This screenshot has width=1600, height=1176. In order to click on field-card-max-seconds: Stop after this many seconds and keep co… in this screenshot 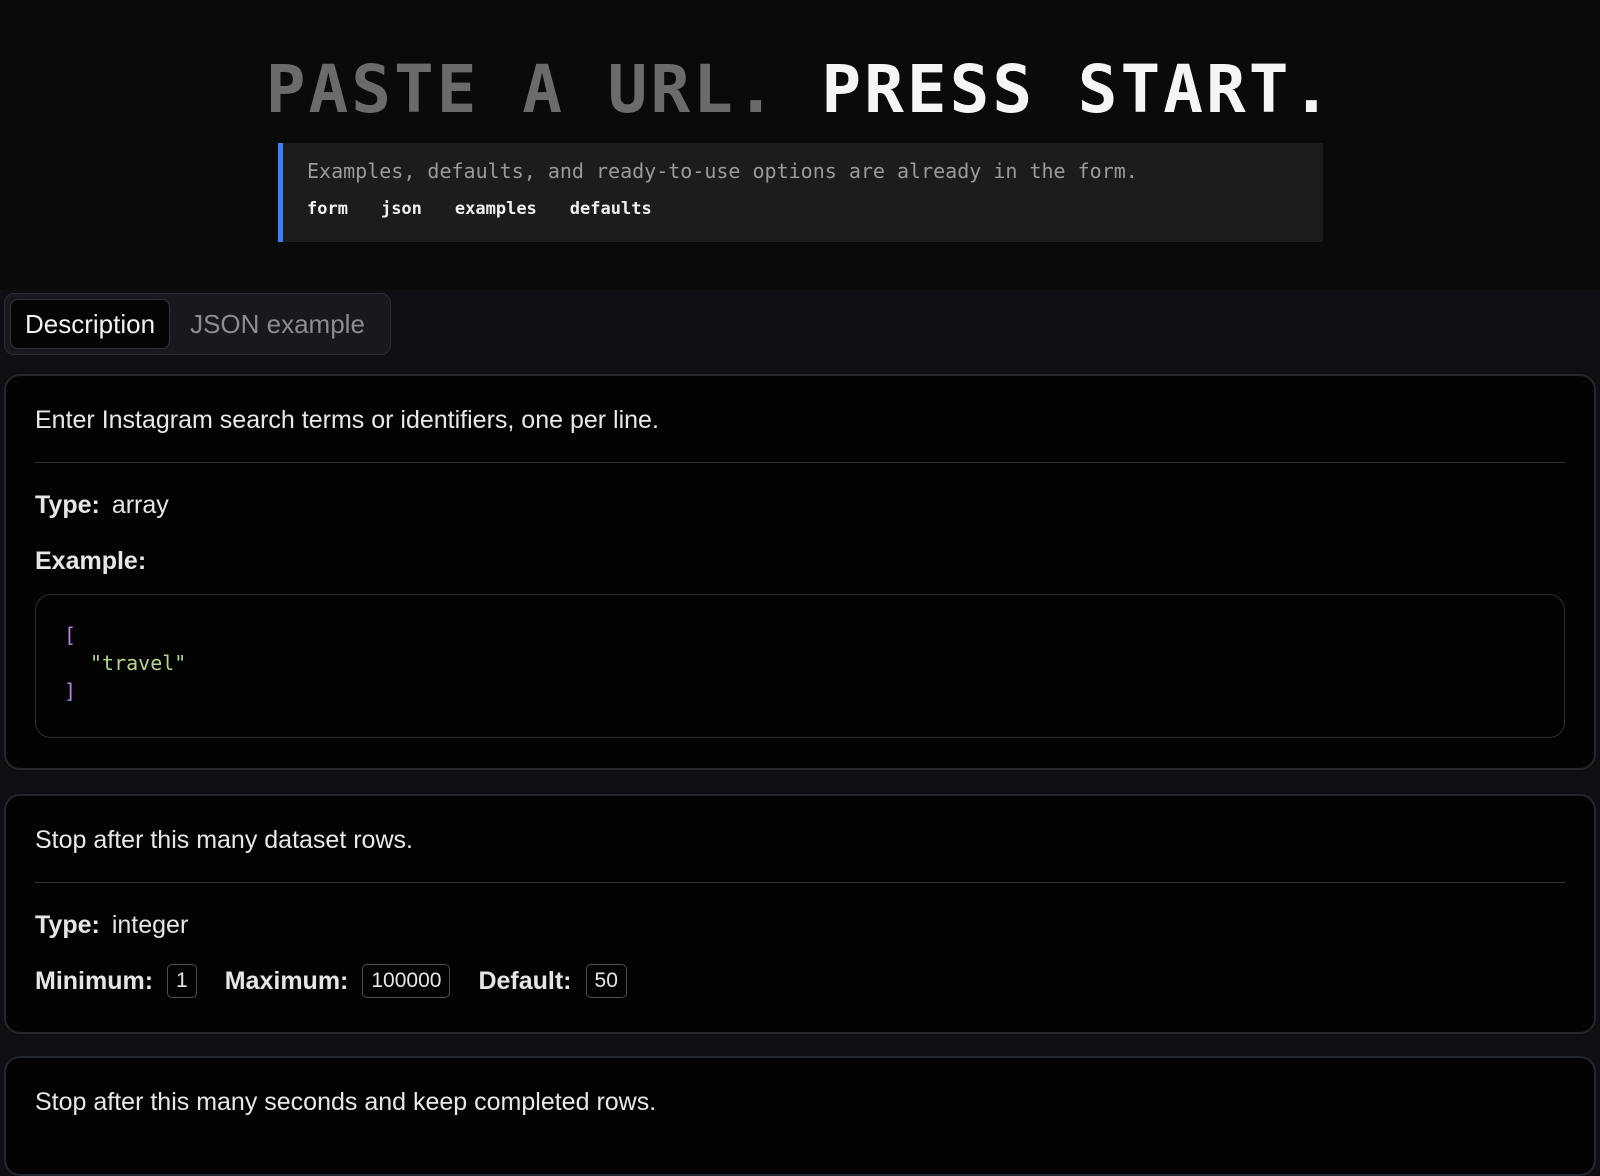, I will do `click(800, 1116)`.